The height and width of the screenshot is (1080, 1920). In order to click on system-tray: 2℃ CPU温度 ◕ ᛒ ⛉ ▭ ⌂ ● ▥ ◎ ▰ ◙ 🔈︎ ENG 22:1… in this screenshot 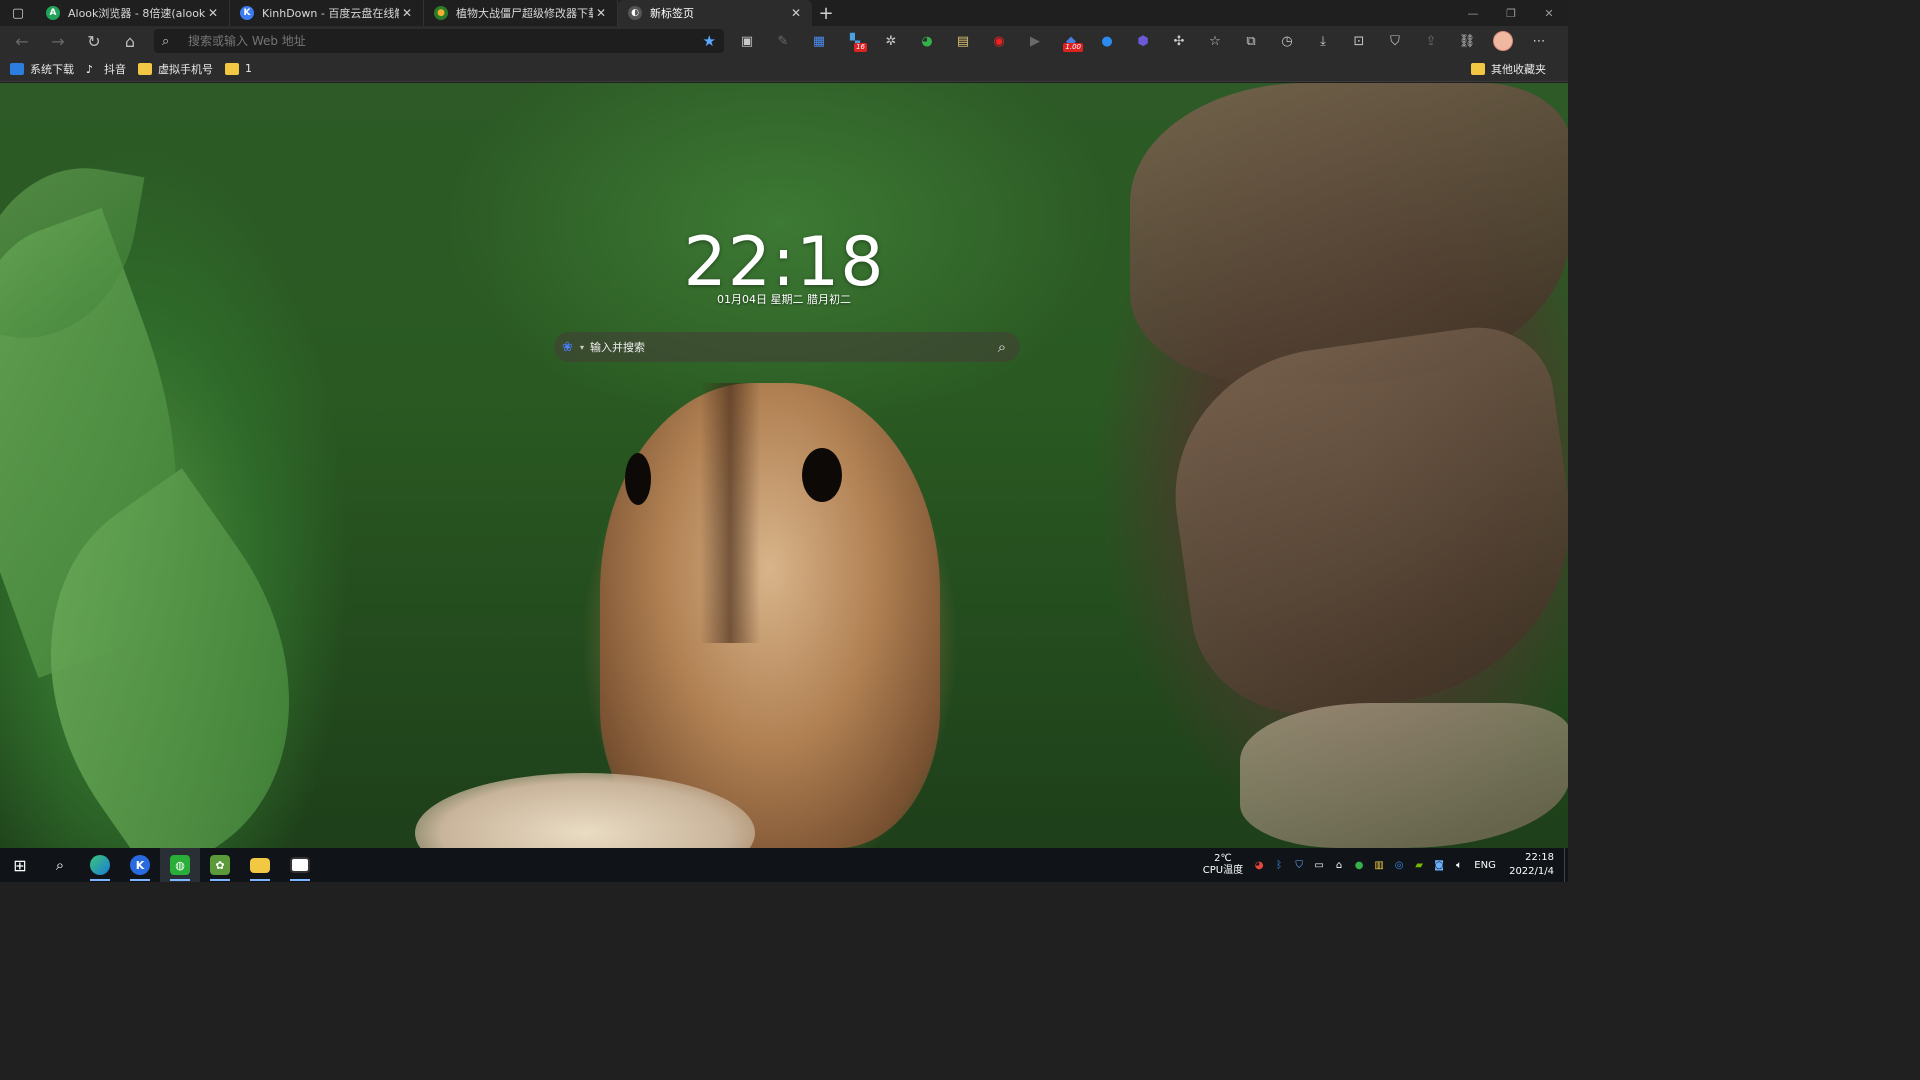, I will do `click(1385, 865)`.